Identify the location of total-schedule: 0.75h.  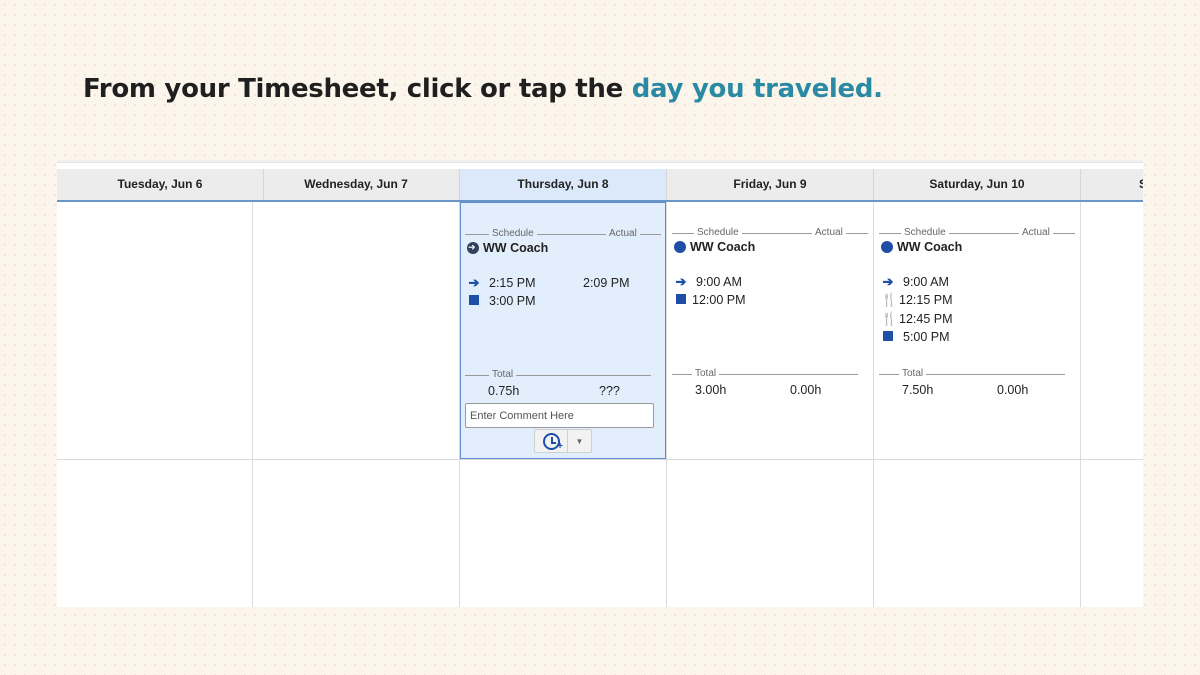
(504, 391).